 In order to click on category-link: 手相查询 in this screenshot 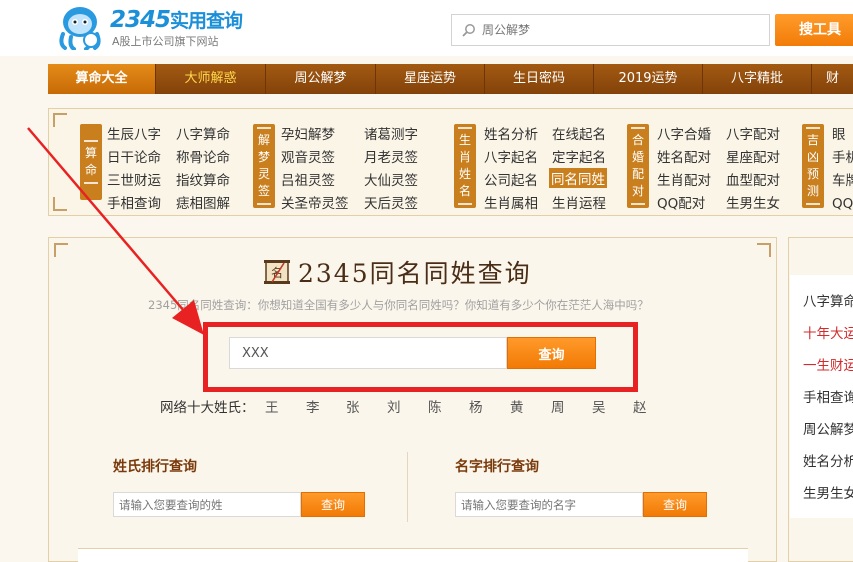, I will do `click(134, 202)`.